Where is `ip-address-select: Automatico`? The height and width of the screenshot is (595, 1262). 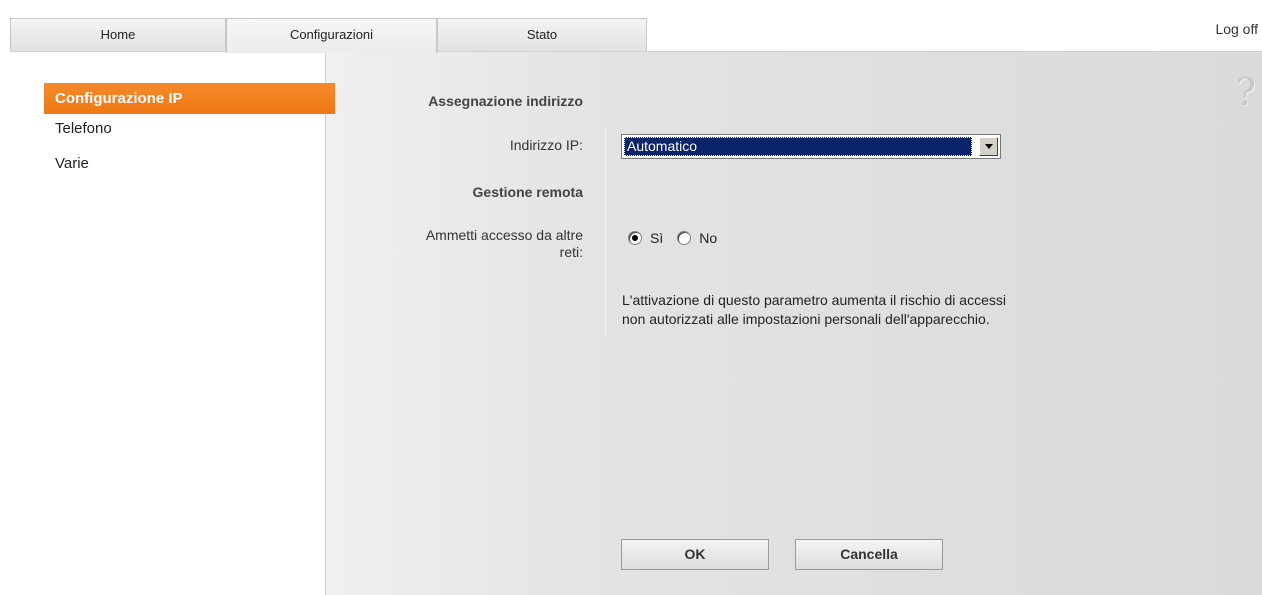 ip-address-select: Automatico is located at coordinates (811, 146).